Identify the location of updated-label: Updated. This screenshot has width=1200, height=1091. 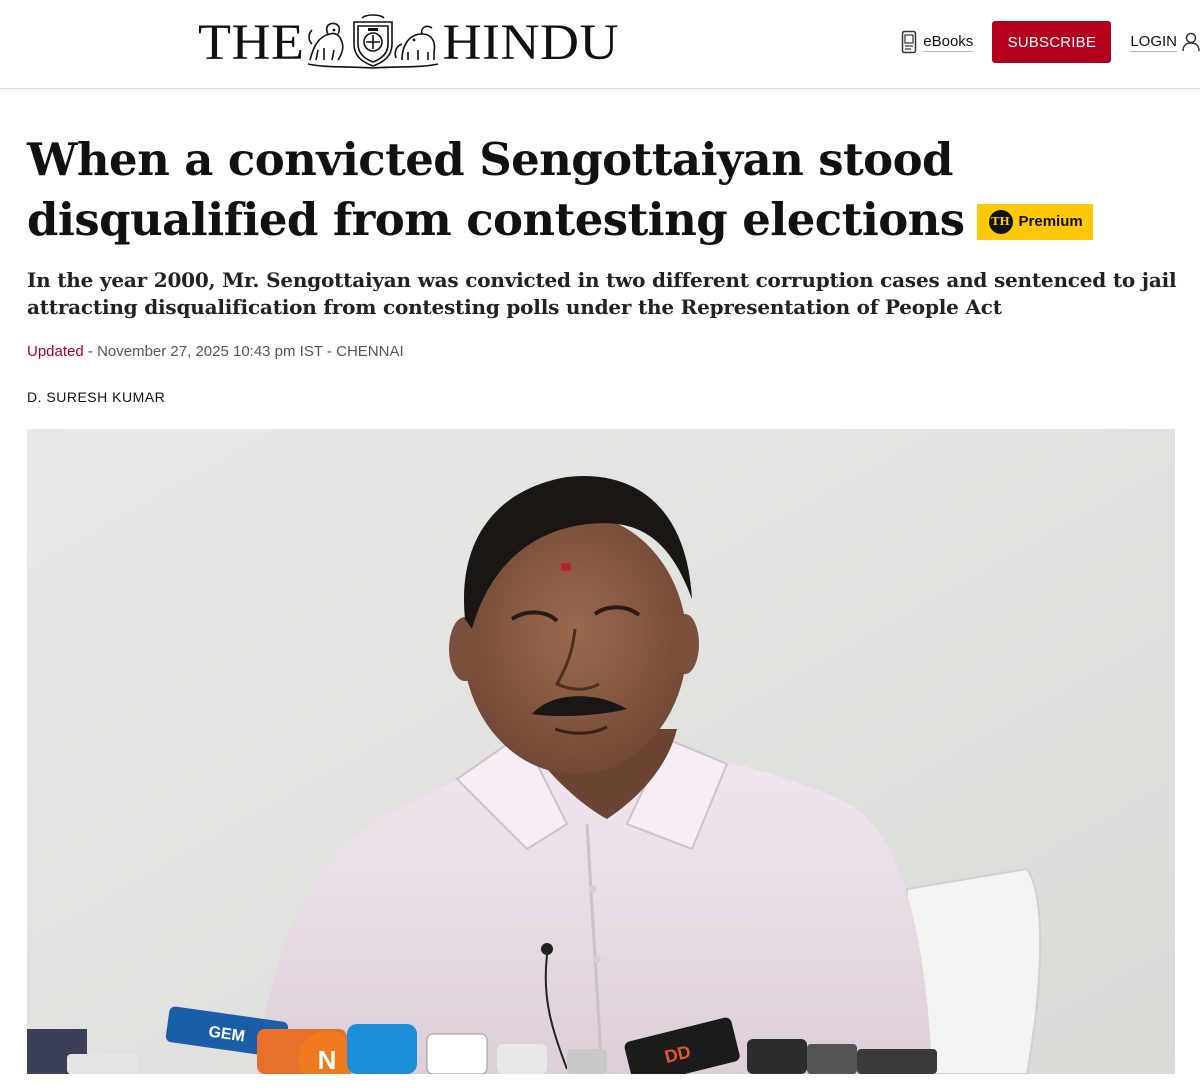
(55, 351).